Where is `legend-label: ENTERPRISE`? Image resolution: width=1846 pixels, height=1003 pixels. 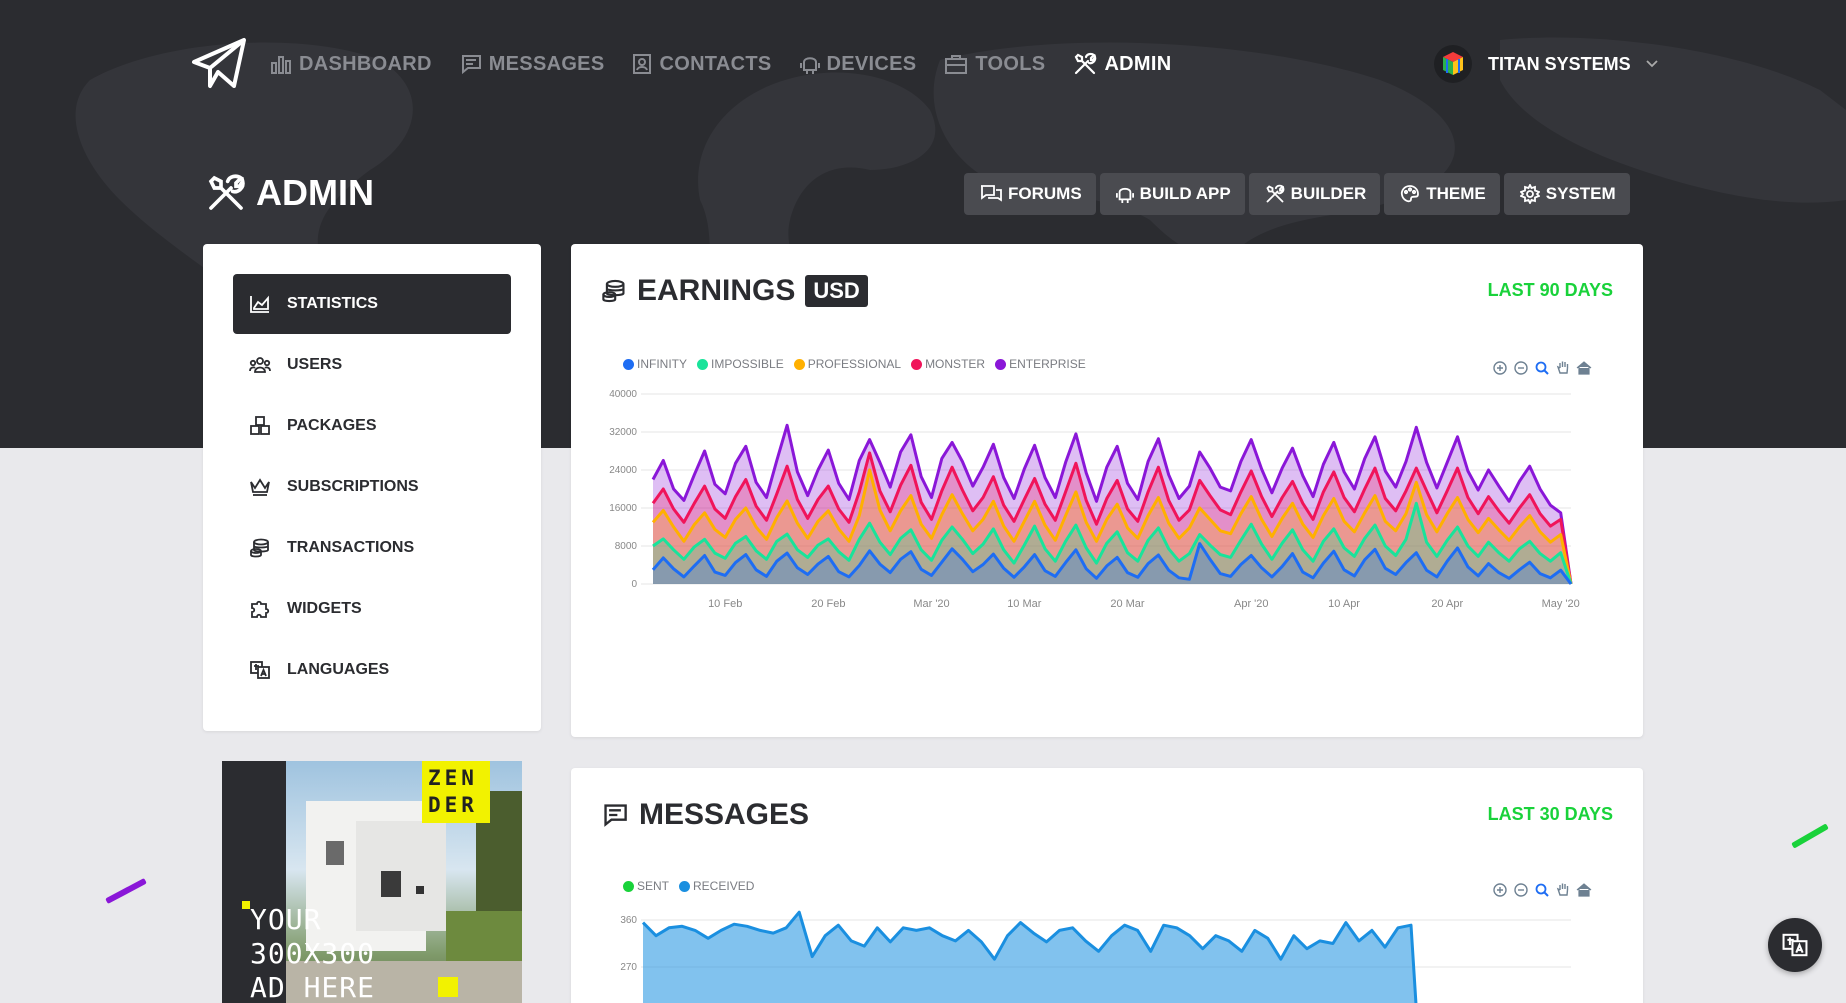 legend-label: ENTERPRISE is located at coordinates (1047, 364).